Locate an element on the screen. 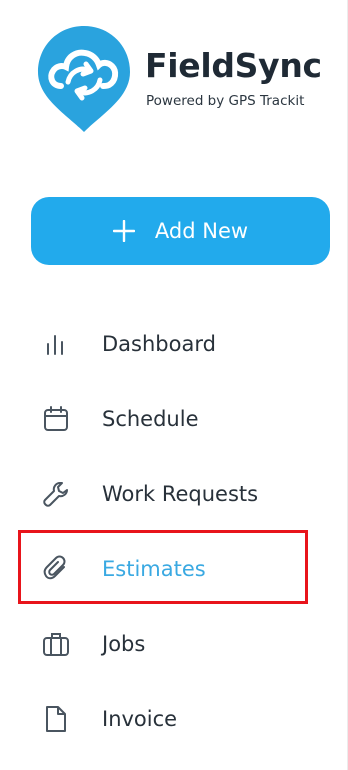 The width and height of the screenshot is (348, 770). brand-name: FieldSync is located at coordinates (233, 65).